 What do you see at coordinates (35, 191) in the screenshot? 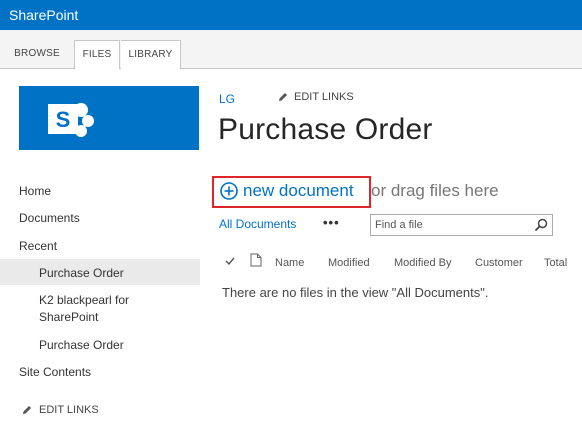
I see `nav-item-home: Home` at bounding box center [35, 191].